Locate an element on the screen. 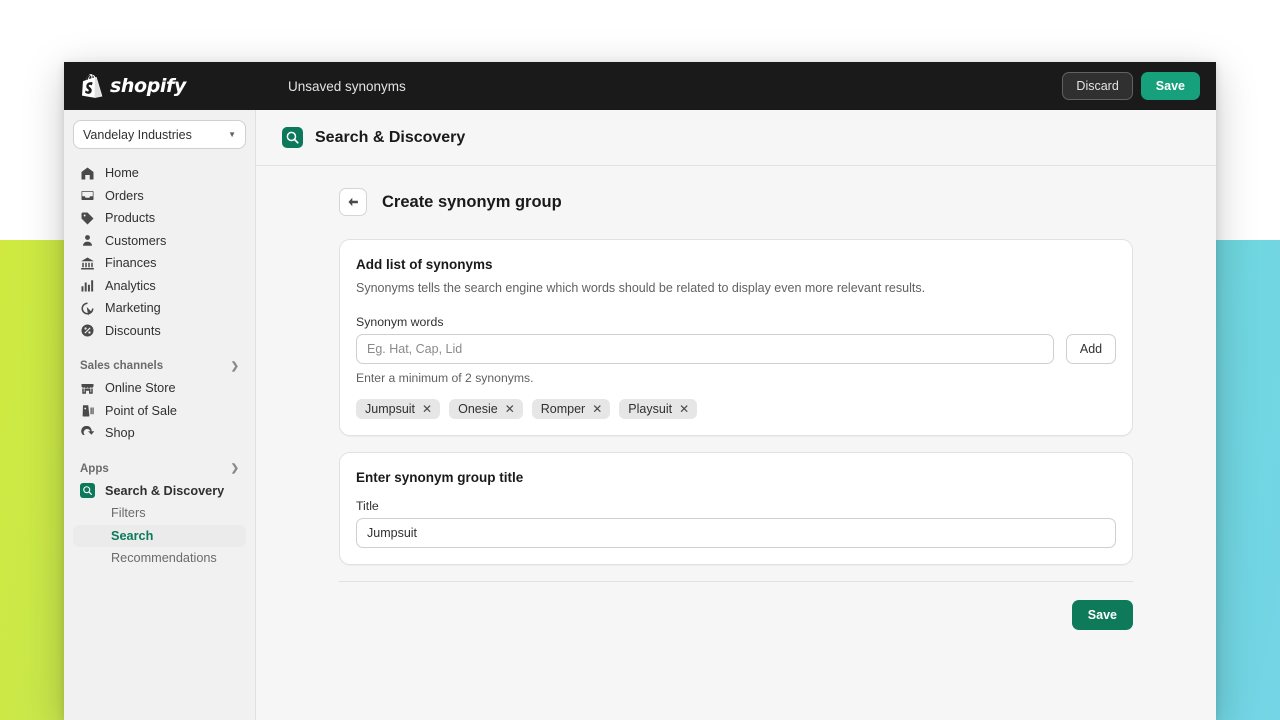  shopify-wordmark: shopify is located at coordinates (148, 86).